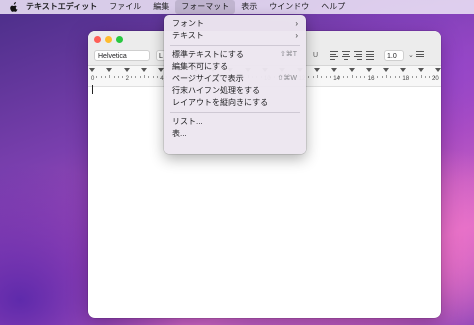 This screenshot has height=325, width=474. Describe the element at coordinates (411, 56) in the screenshot. I see `chevron-down-icon: ⌄` at that location.